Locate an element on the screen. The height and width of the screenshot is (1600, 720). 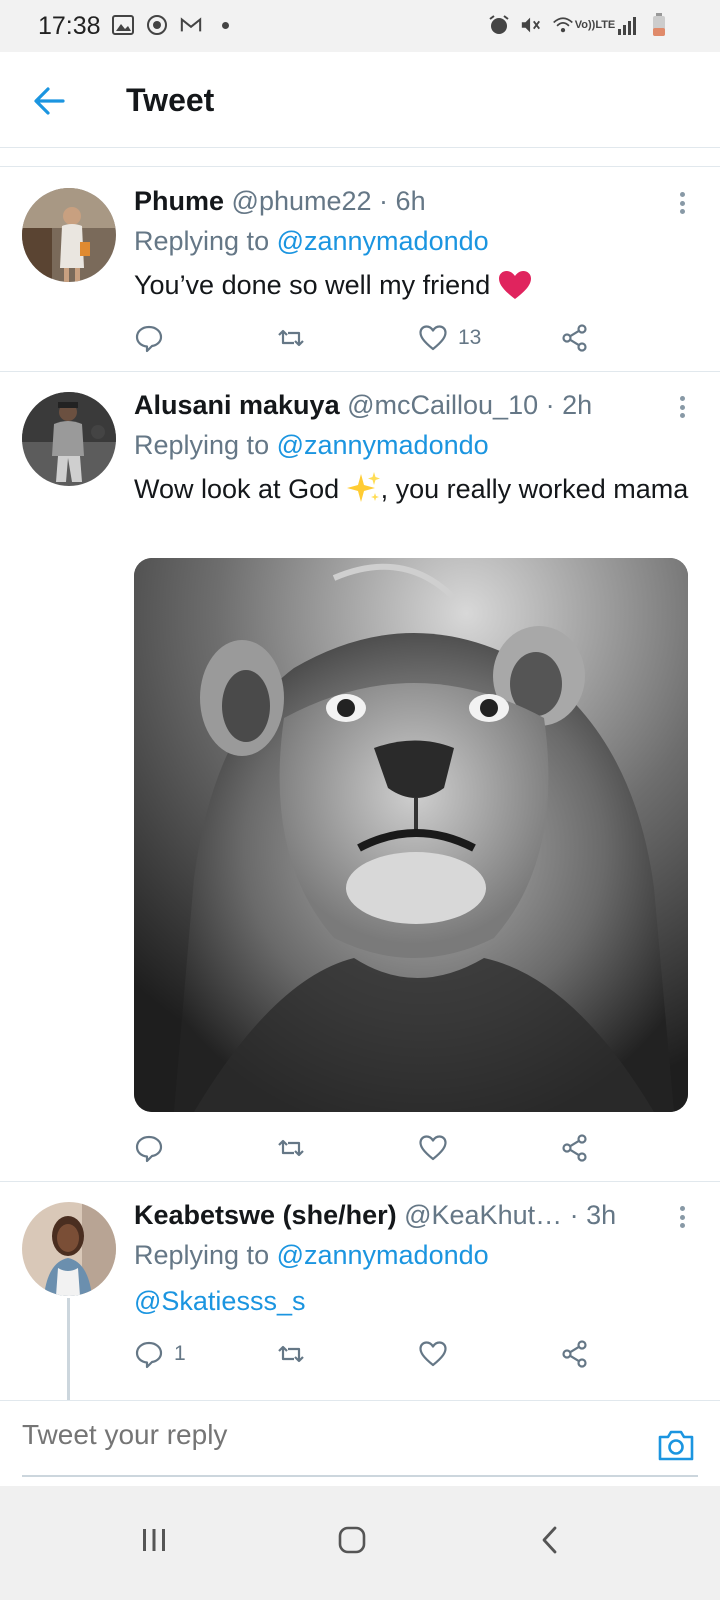
recents-icon is located at coordinates (154, 1540).